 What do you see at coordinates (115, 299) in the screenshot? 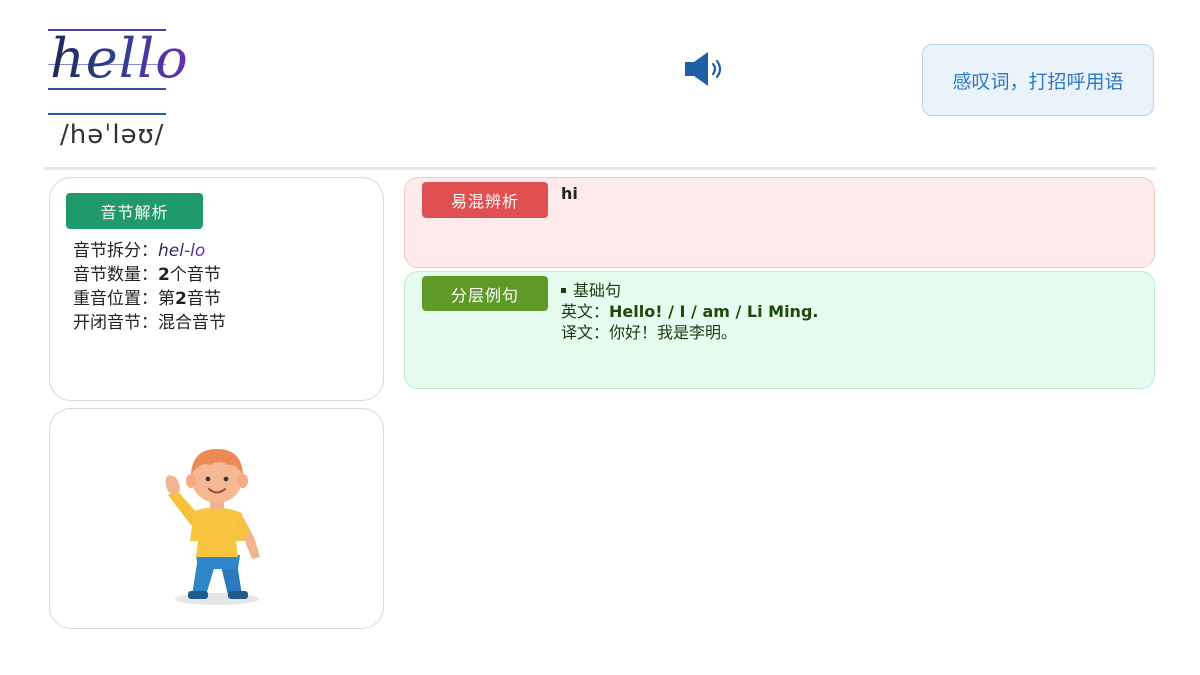
I see `stress-label: 重音位置：` at bounding box center [115, 299].